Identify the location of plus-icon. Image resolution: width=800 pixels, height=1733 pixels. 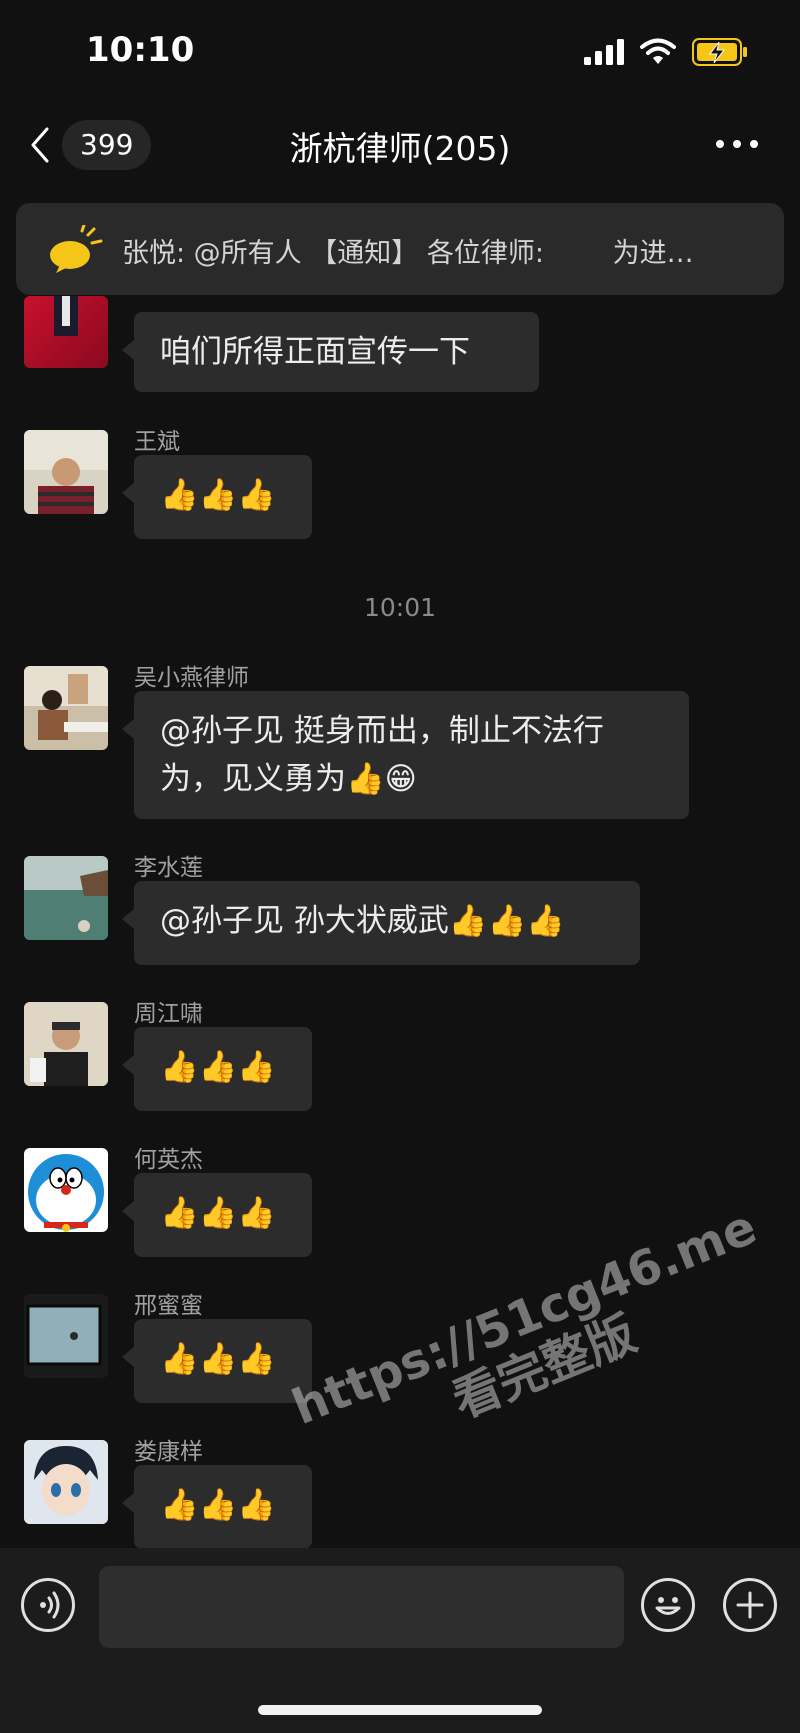
(750, 1605).